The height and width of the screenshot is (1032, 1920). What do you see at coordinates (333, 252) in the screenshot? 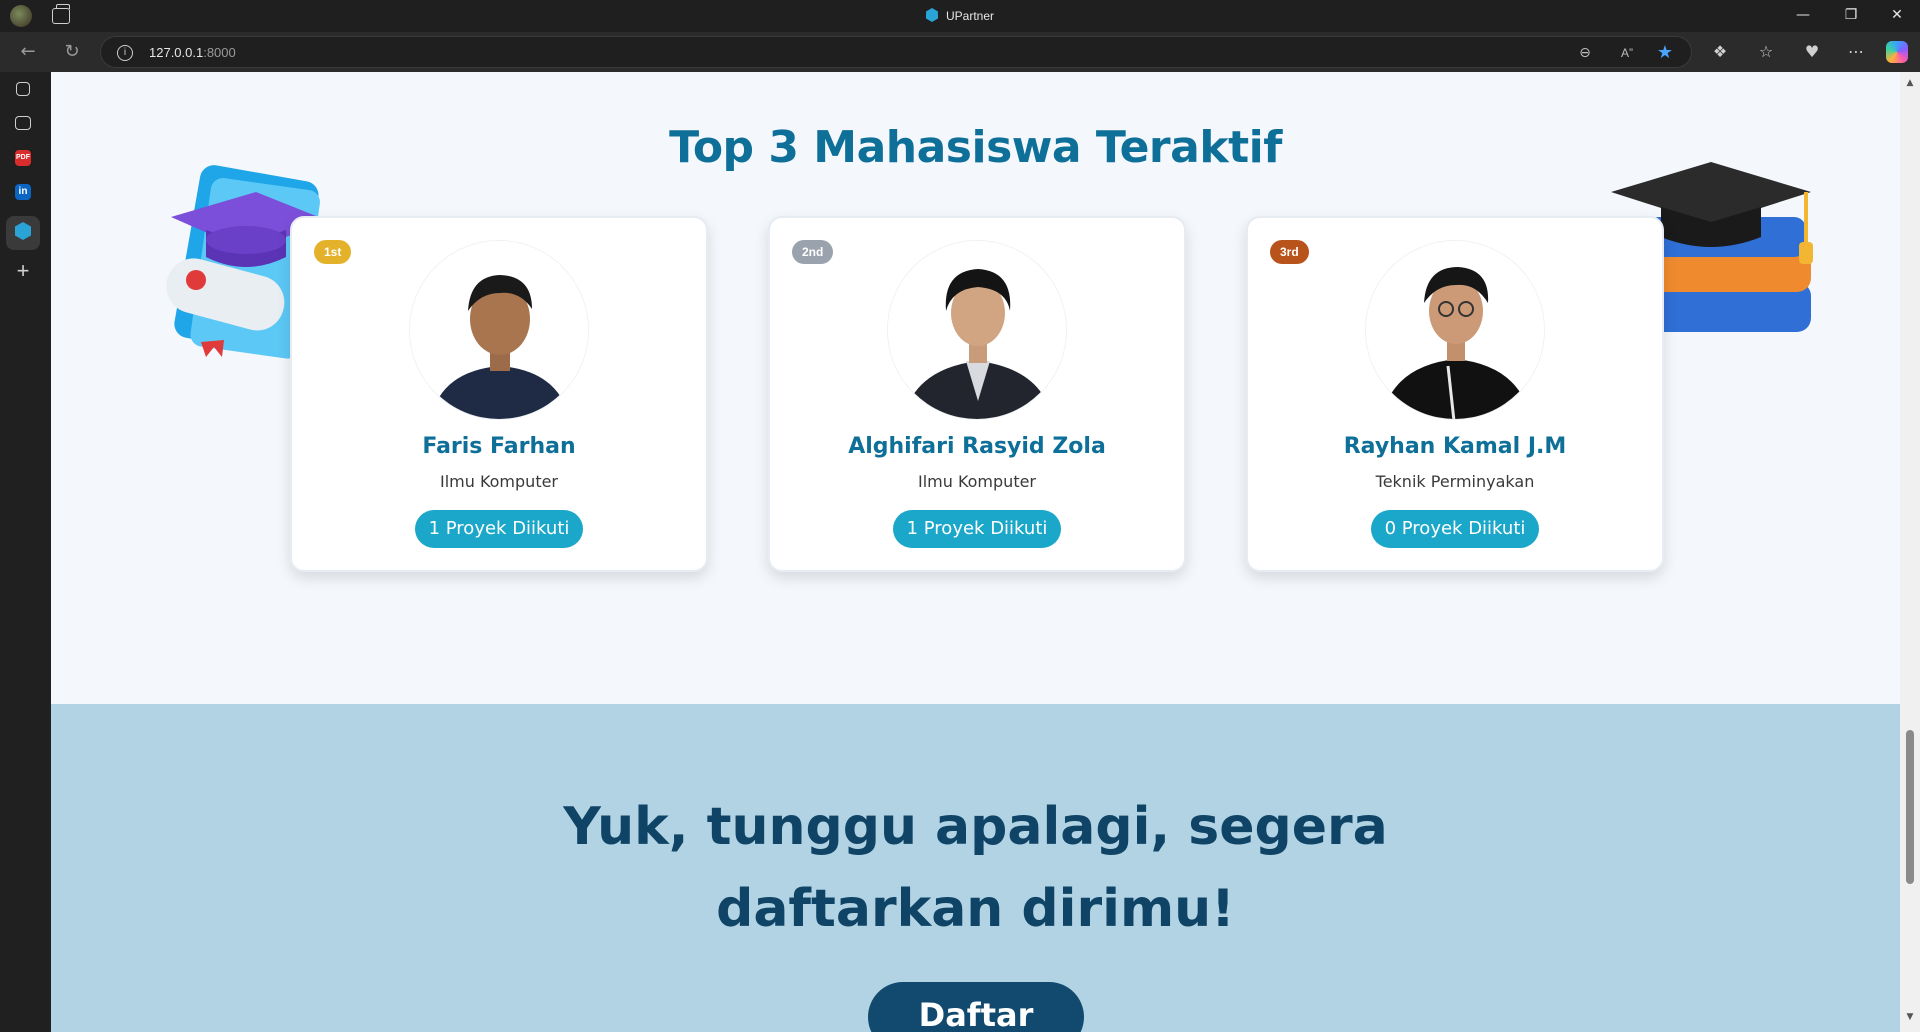
I see `rank-badge: 1st` at bounding box center [333, 252].